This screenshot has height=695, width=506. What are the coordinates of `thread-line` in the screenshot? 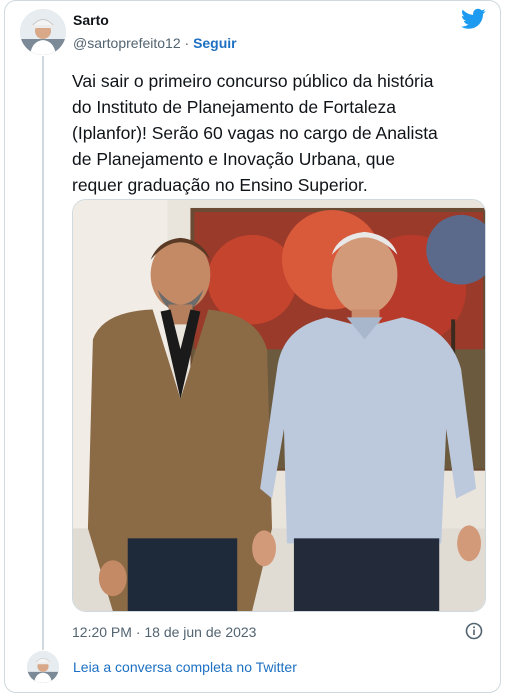 It's located at (43, 353).